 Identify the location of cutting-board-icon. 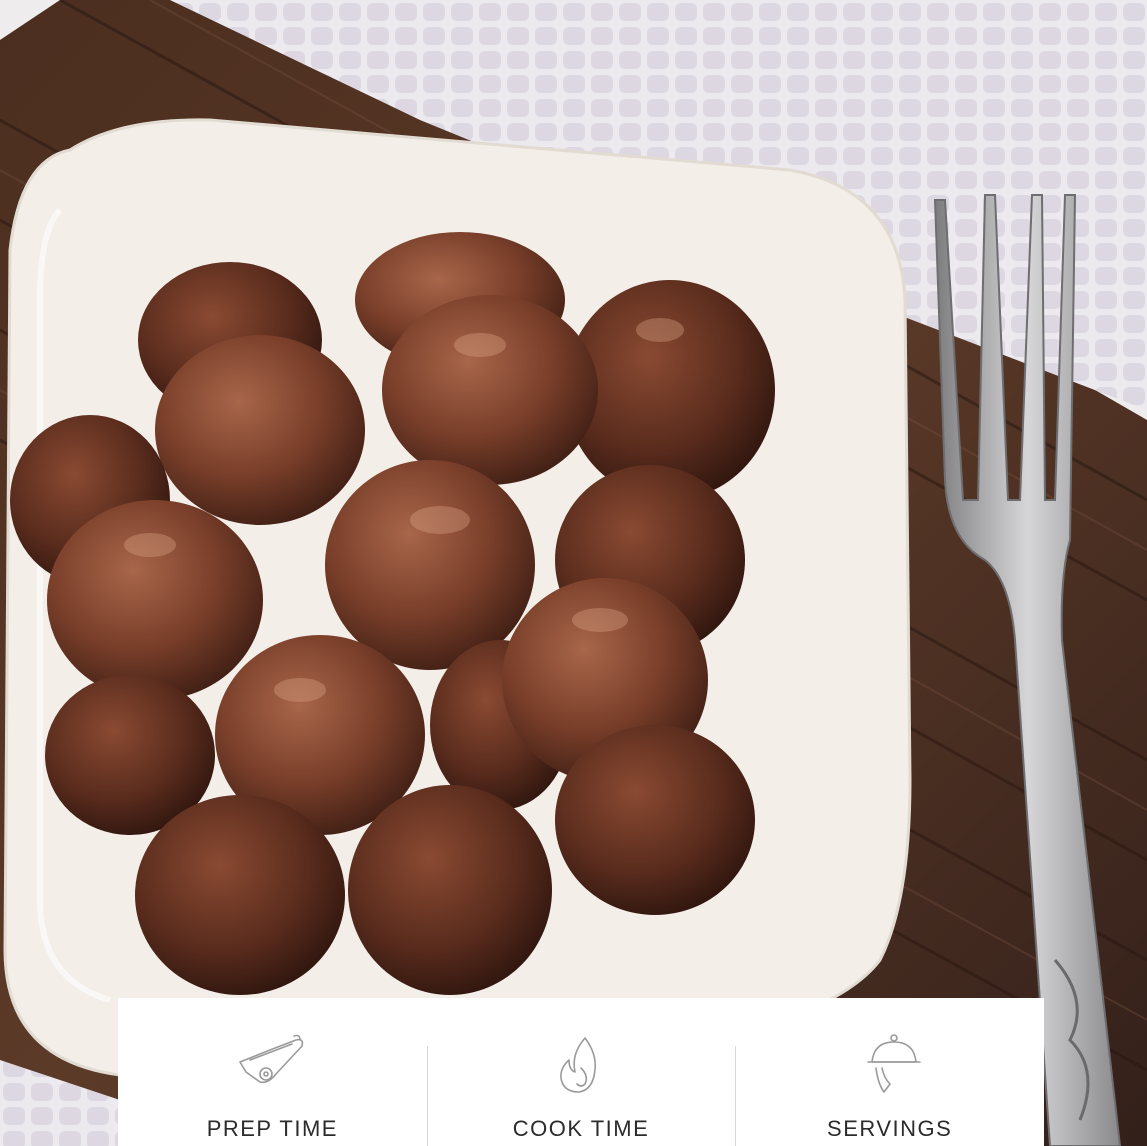
(271, 1059).